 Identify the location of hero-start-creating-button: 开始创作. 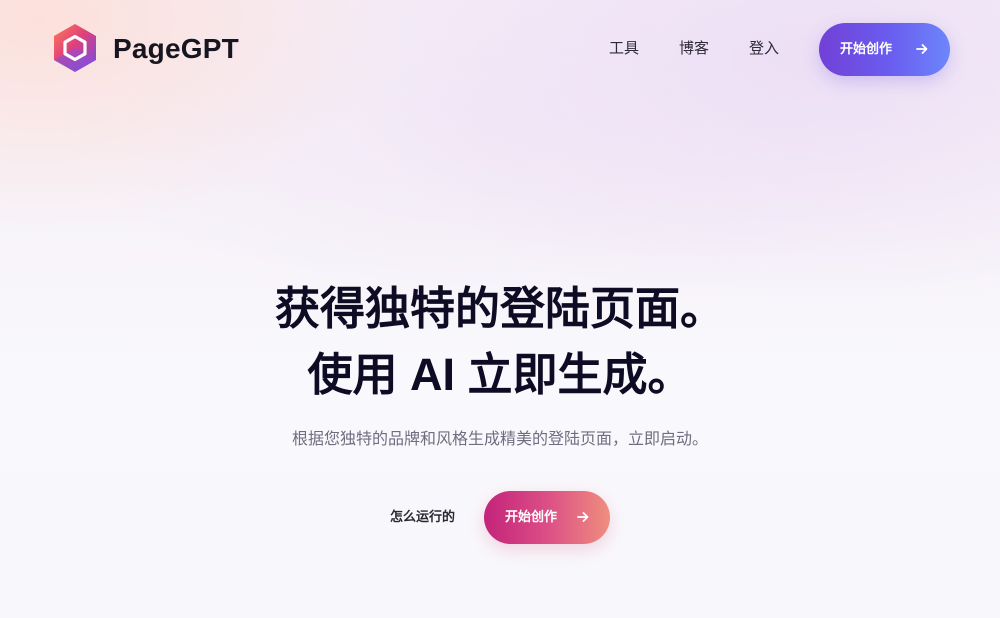
(547, 517).